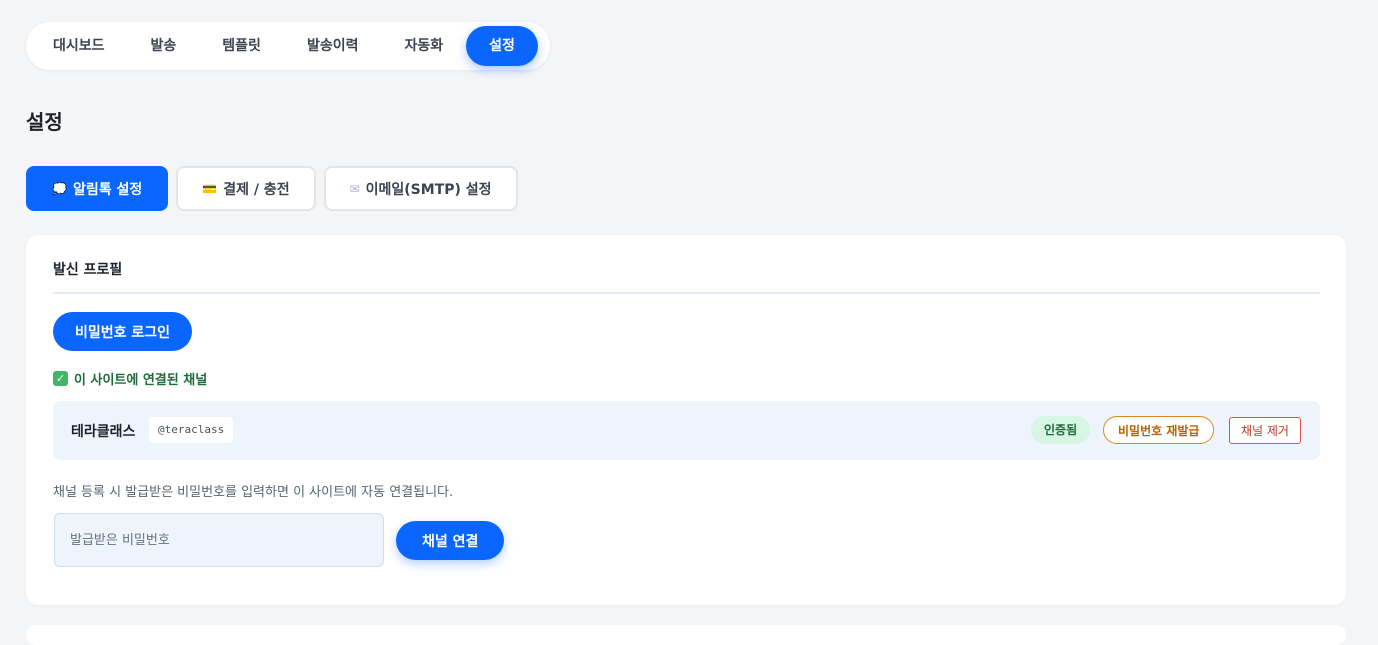  What do you see at coordinates (1061, 430) in the screenshot?
I see `status-badge: 인증됨` at bounding box center [1061, 430].